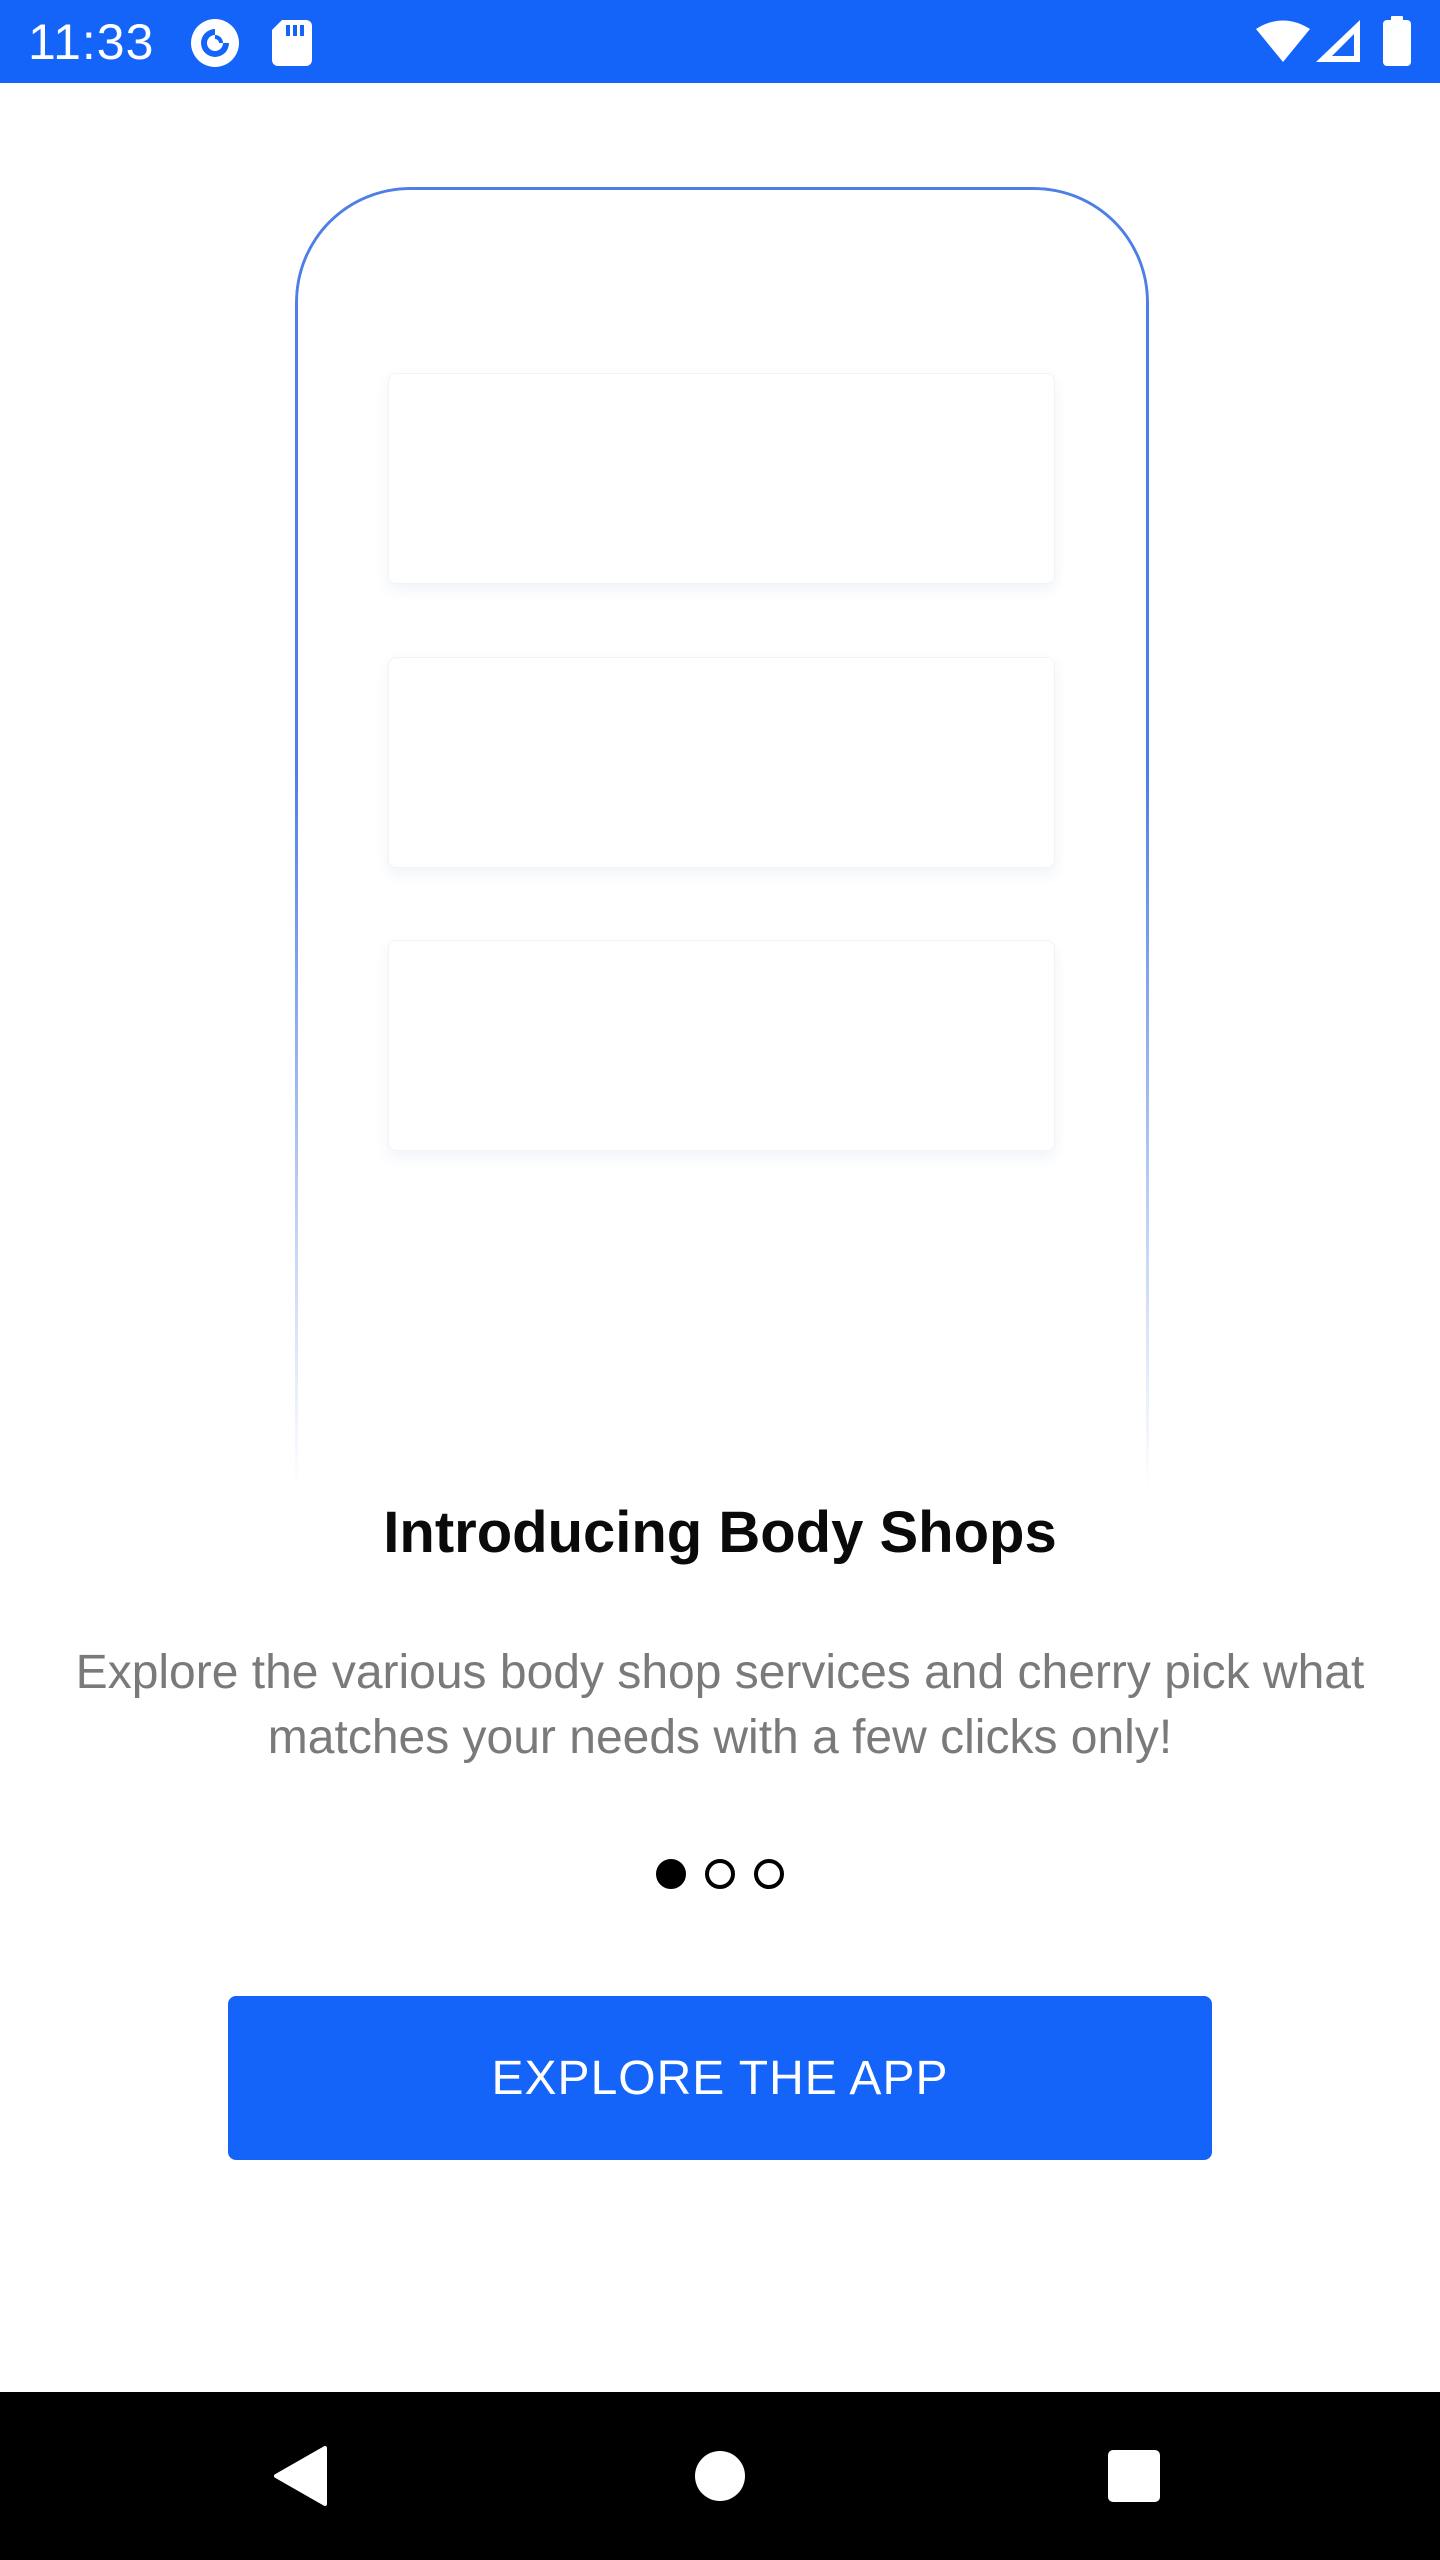  What do you see at coordinates (720, 1532) in the screenshot?
I see `onboarding-title: Introducing Body Shops` at bounding box center [720, 1532].